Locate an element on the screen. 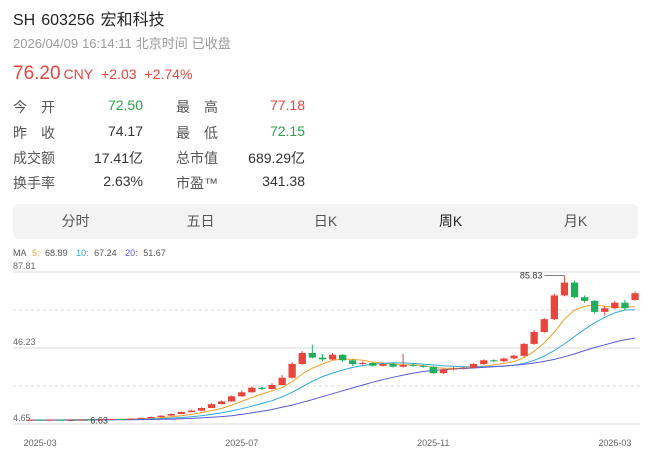 This screenshot has width=653, height=455. quote-value: 72.50 is located at coordinates (125, 105).